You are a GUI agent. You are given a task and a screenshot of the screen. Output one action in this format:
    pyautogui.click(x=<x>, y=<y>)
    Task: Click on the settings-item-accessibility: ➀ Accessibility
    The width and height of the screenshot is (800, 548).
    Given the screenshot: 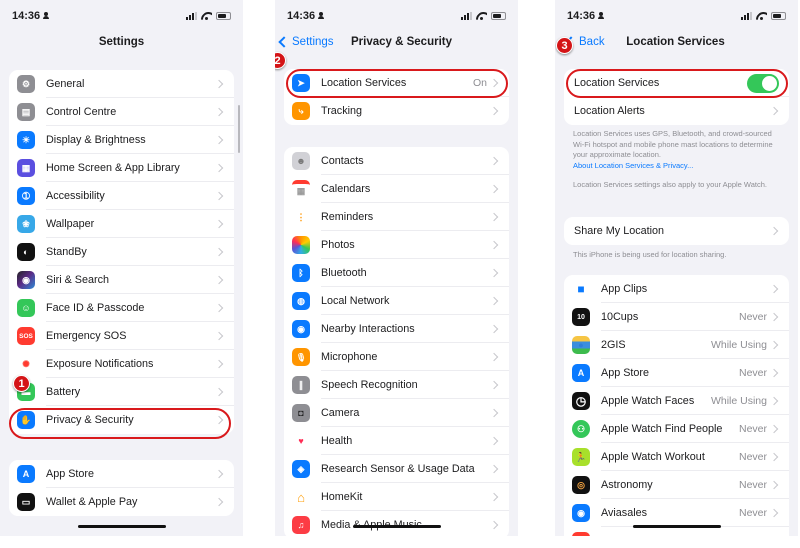 What is the action you would take?
    pyautogui.click(x=121, y=196)
    